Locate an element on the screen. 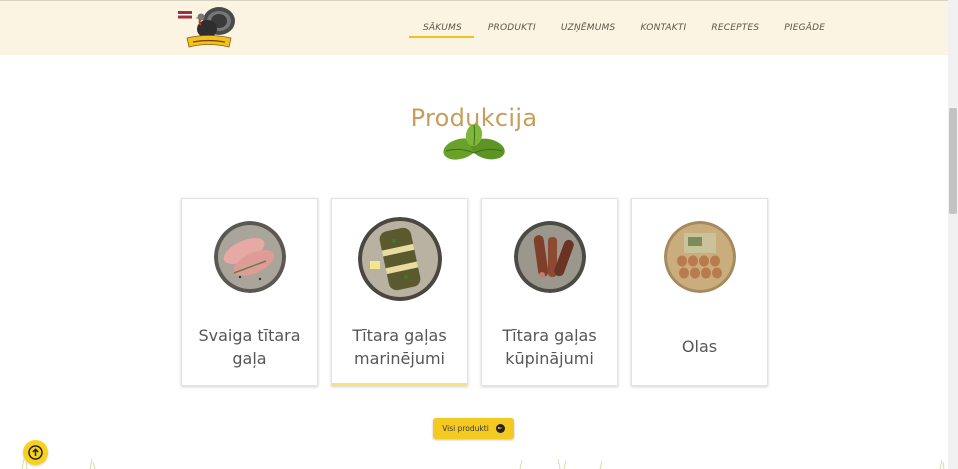  fresh-turkey-image is located at coordinates (249, 257).